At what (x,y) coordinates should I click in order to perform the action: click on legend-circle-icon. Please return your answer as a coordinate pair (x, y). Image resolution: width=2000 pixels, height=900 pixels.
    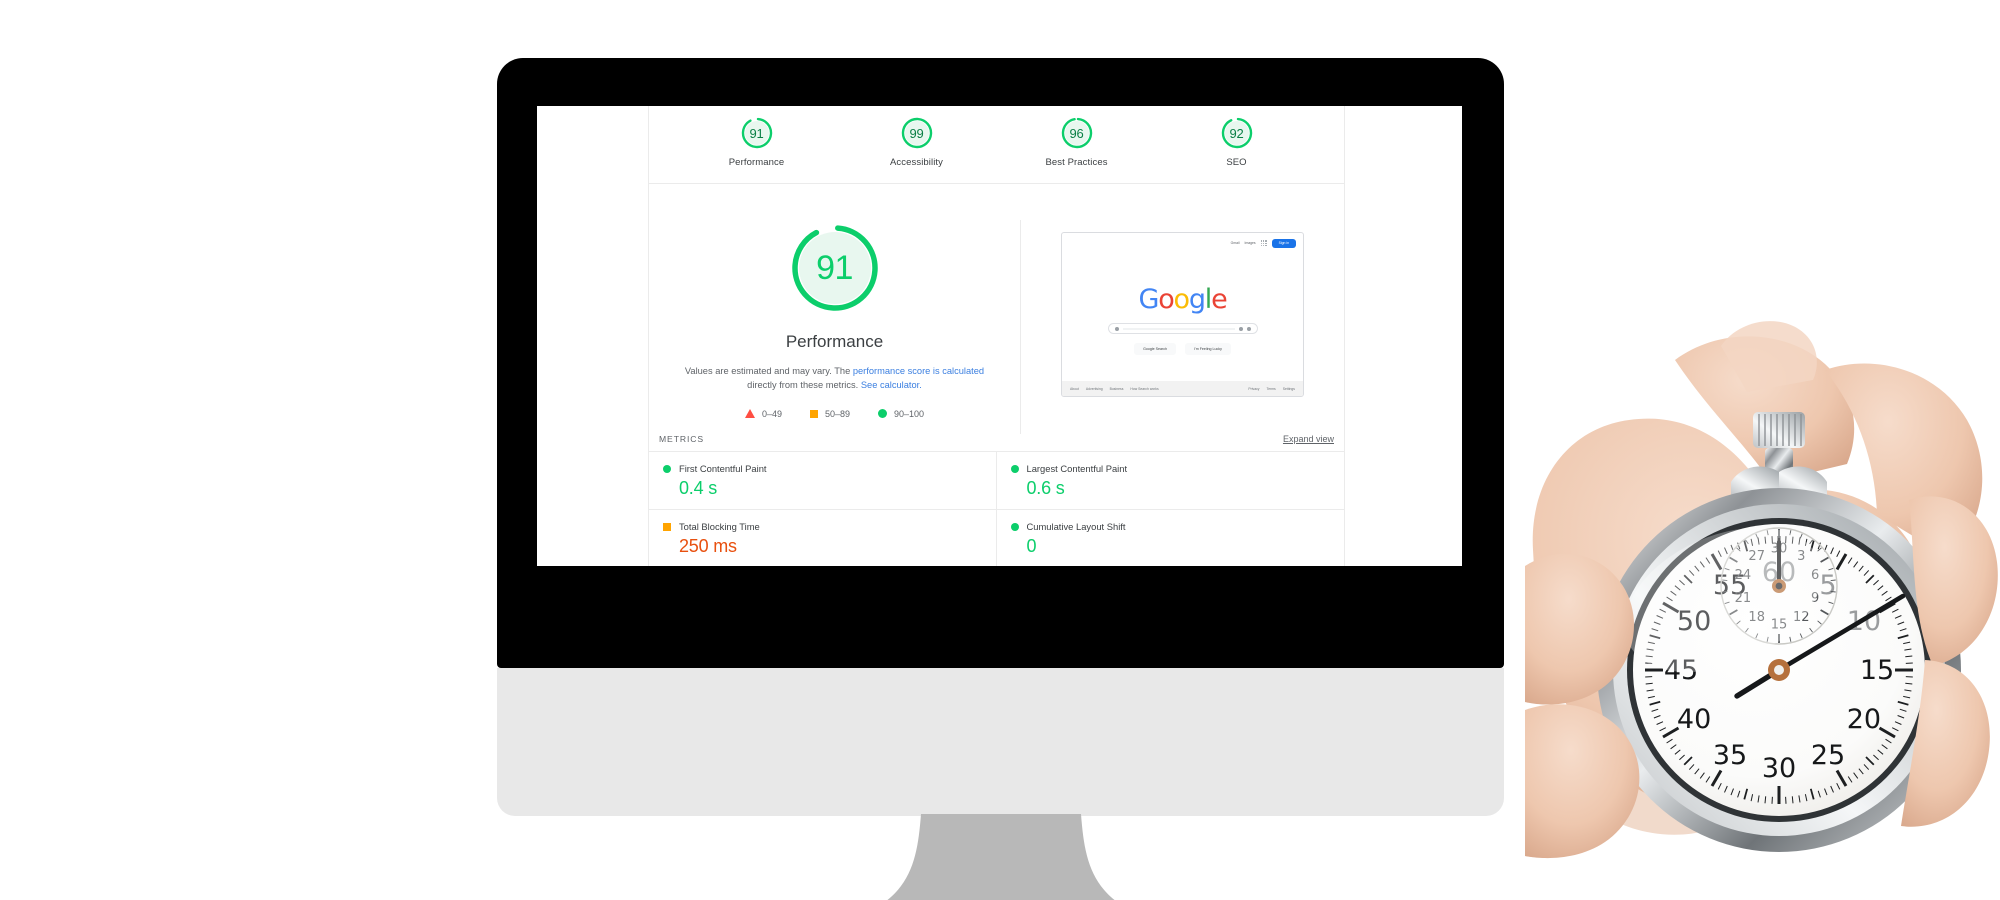
    Looking at the image, I should click on (882, 414).